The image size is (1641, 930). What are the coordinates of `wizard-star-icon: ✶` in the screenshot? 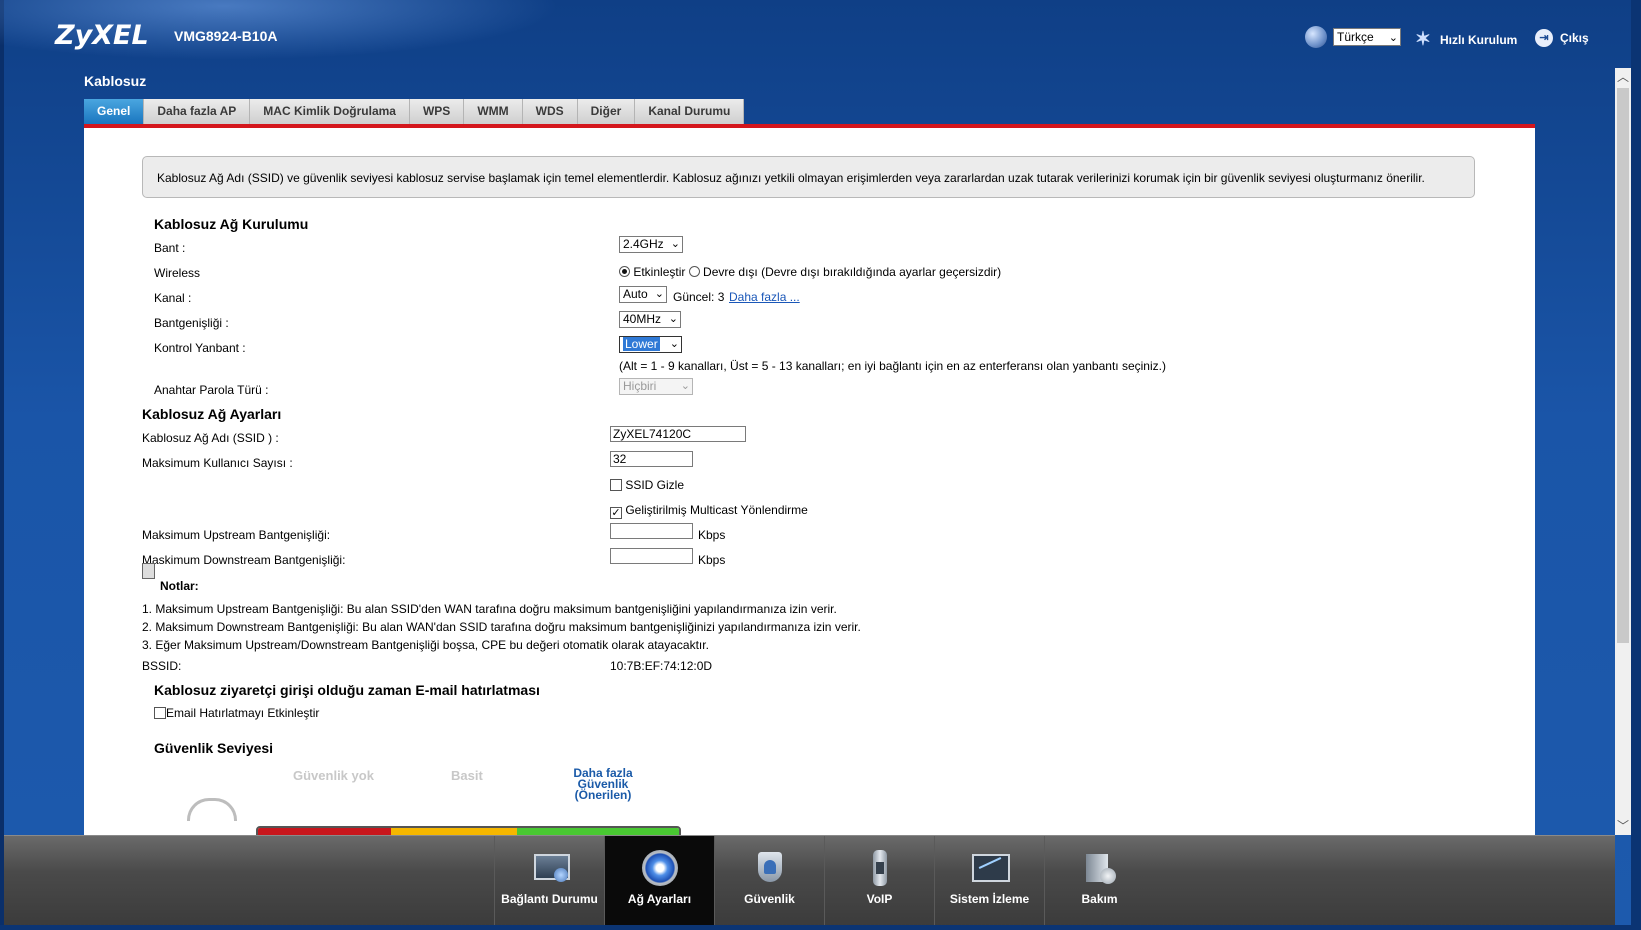 It's located at (1423, 39).